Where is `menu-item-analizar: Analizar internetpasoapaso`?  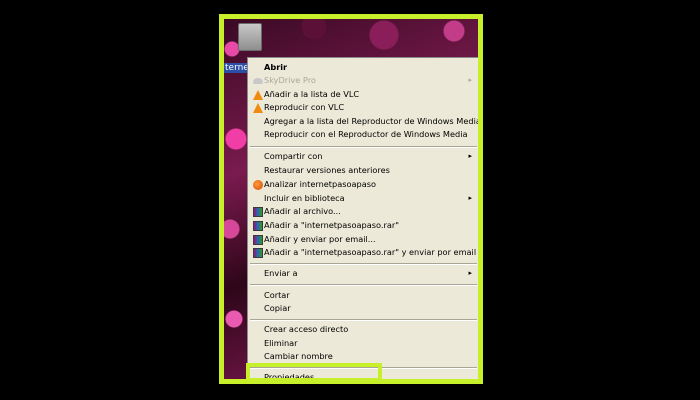
menu-item-analizar: Analizar internetpasoapaso is located at coordinates (363, 184).